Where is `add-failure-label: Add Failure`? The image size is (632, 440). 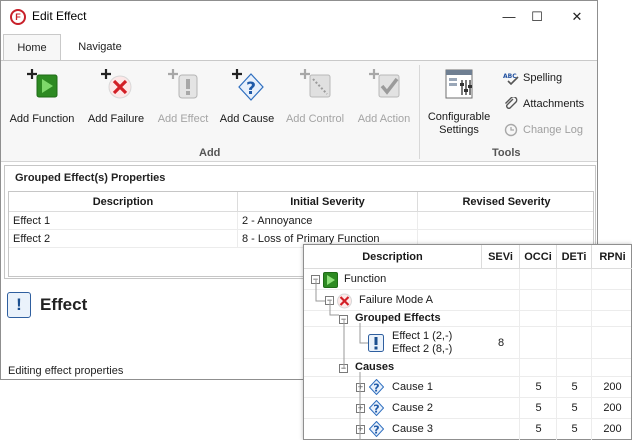 add-failure-label: Add Failure is located at coordinates (116, 119).